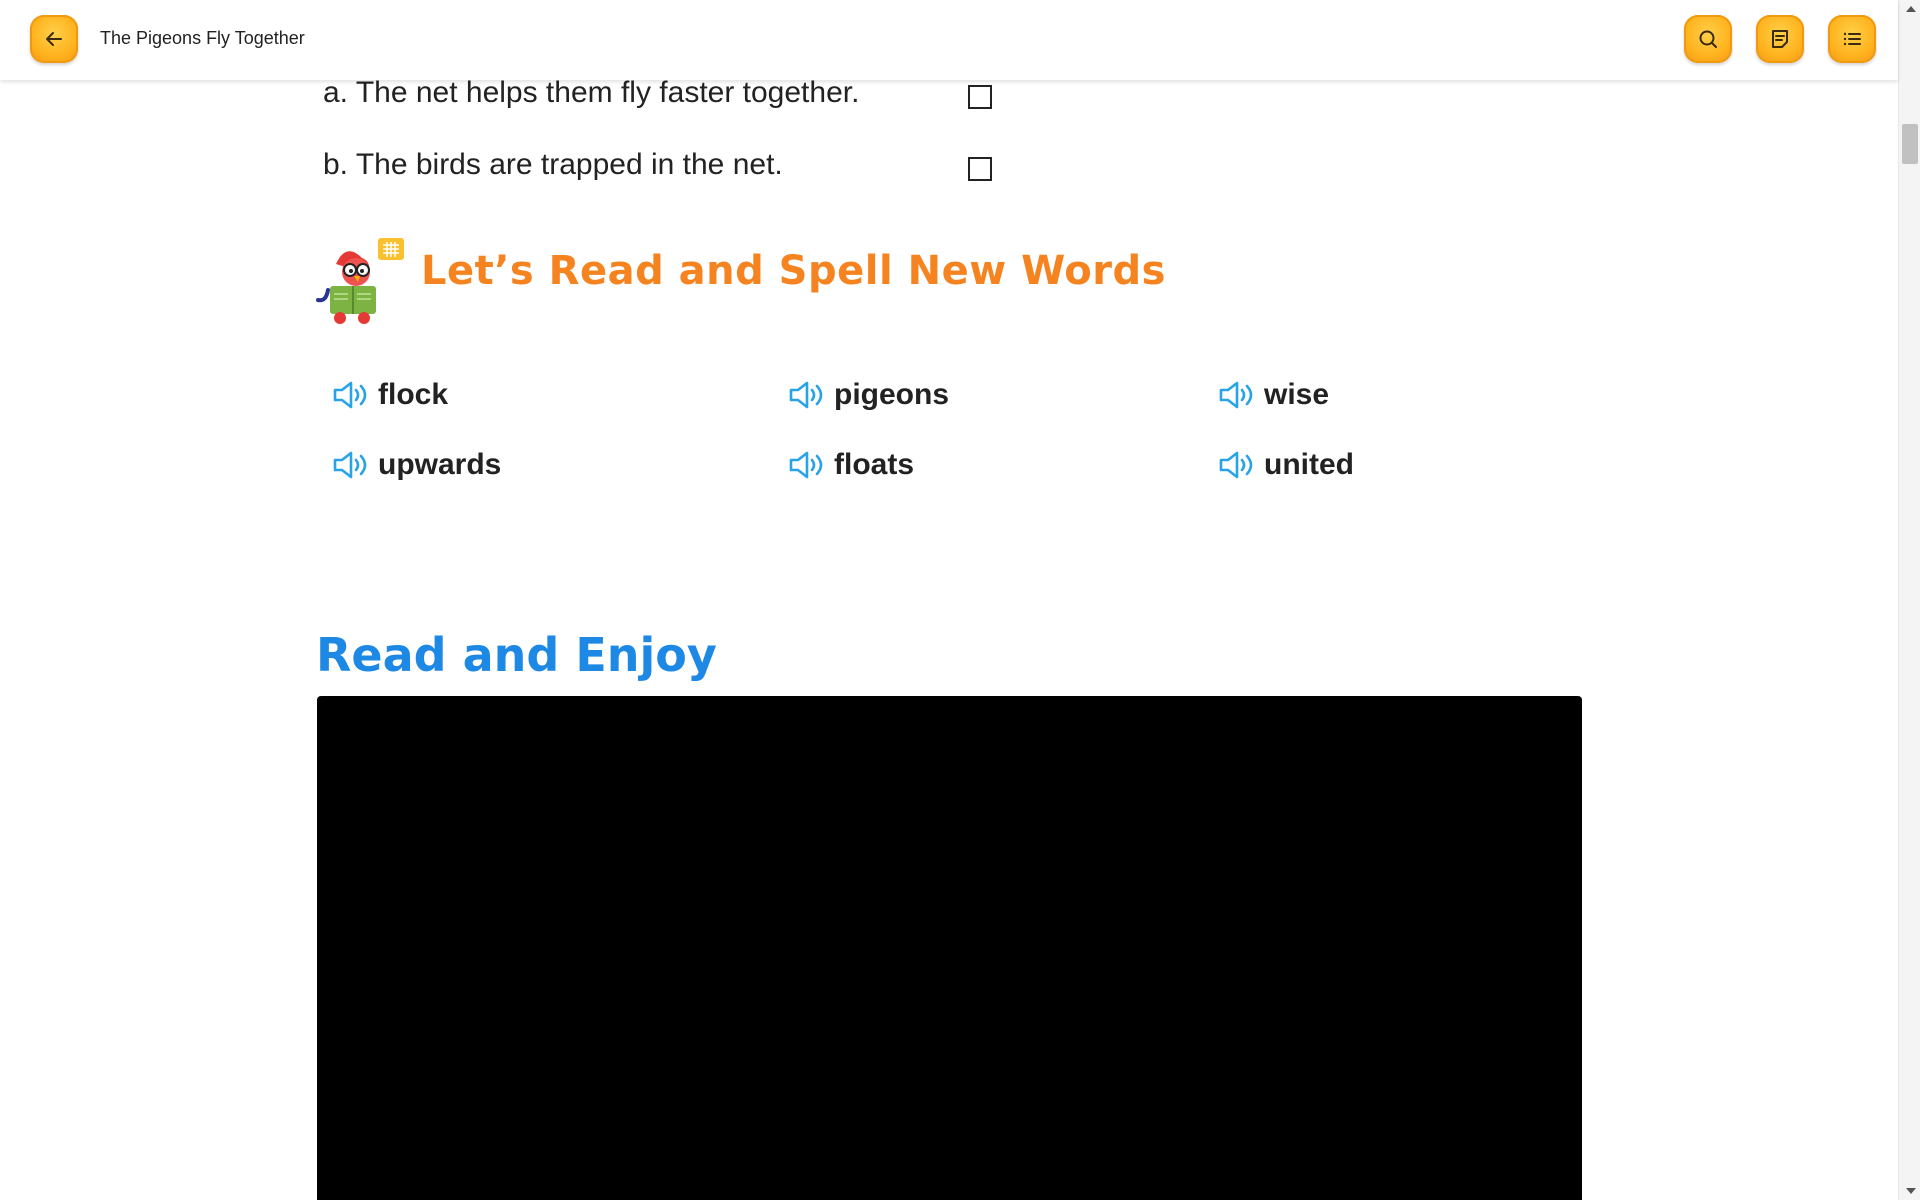 The width and height of the screenshot is (1920, 1200). Describe the element at coordinates (874, 464) in the screenshot. I see `word-label: floats` at that location.